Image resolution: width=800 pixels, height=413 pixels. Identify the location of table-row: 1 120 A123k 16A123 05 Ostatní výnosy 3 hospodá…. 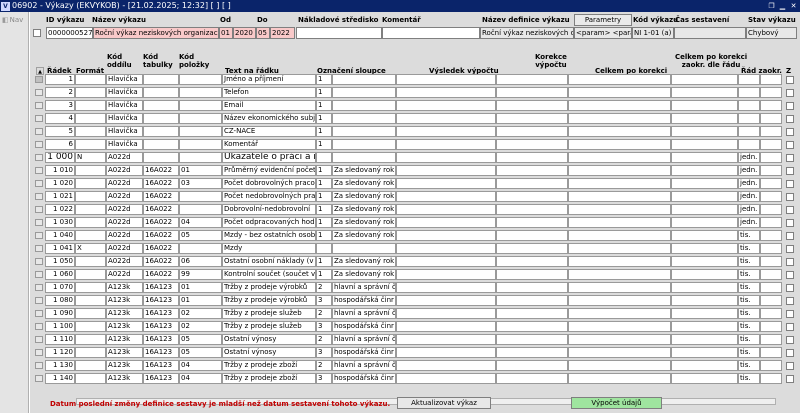
(415, 352).